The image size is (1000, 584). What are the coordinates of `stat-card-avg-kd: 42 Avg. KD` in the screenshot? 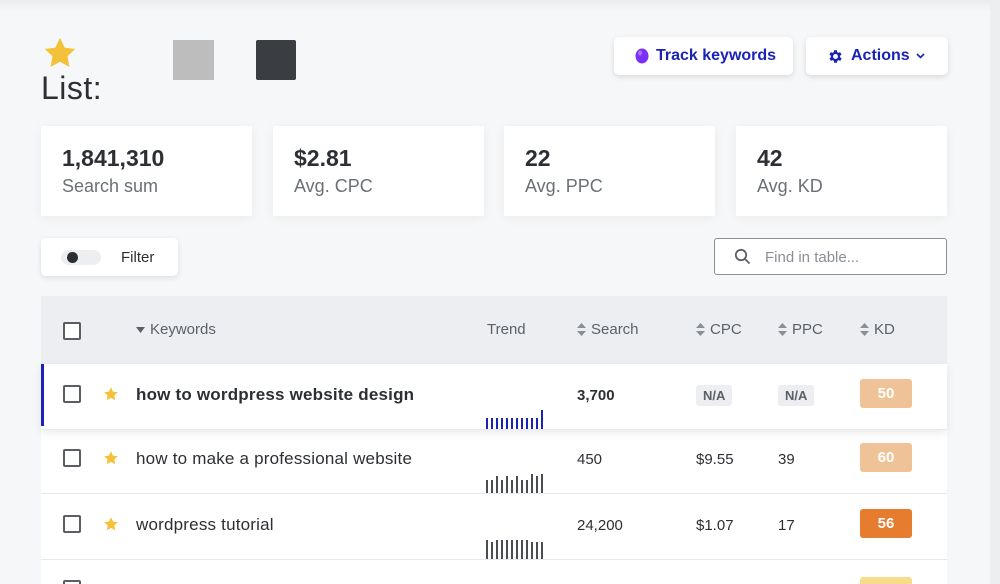 It's located at (841, 171).